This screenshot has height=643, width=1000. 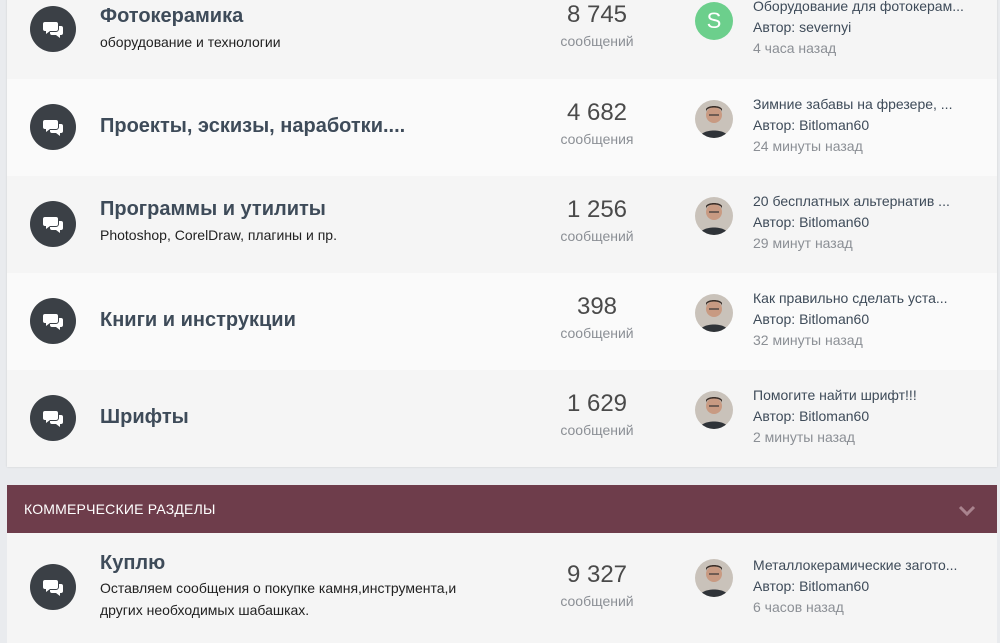 I want to click on post-count: 398, so click(x=597, y=306).